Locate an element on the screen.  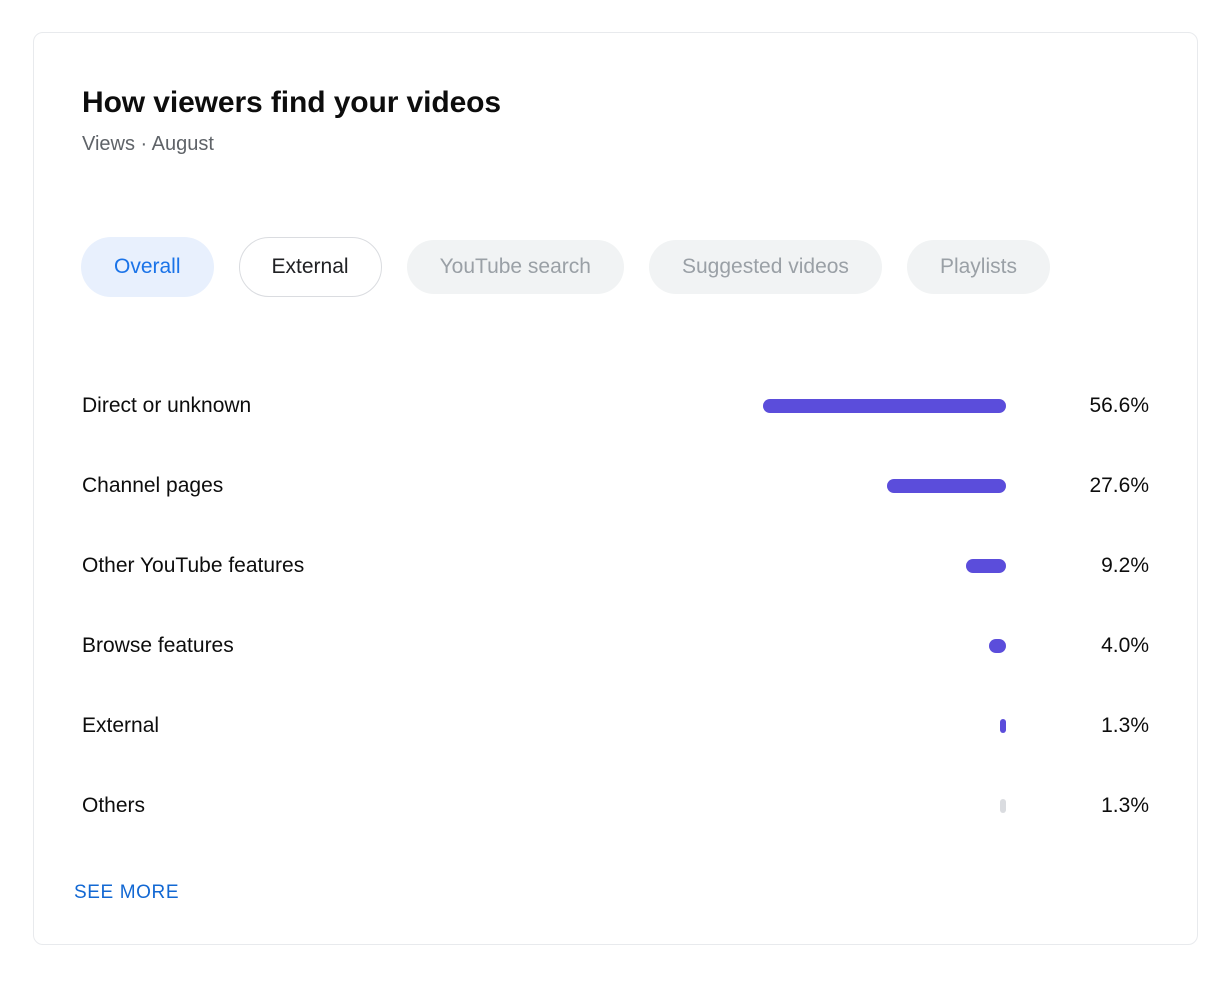
chip-playlists: Playlists is located at coordinates (978, 267).